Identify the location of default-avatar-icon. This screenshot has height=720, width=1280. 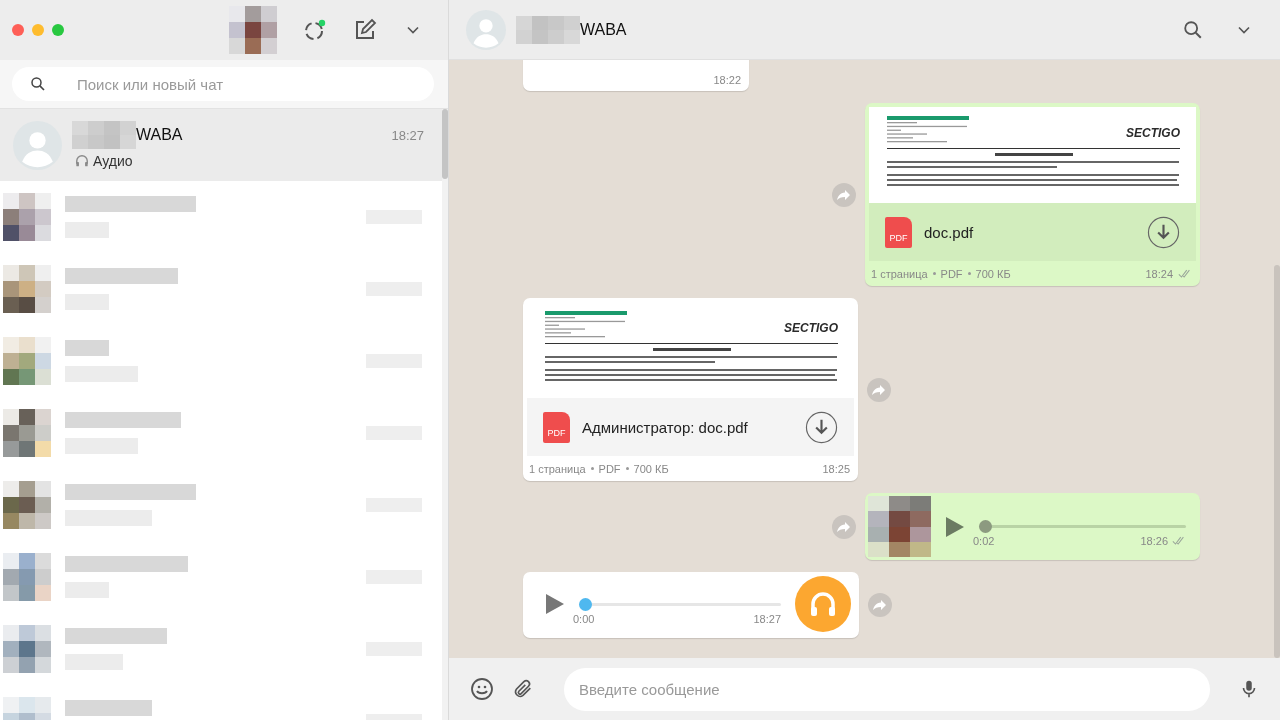
(37, 145).